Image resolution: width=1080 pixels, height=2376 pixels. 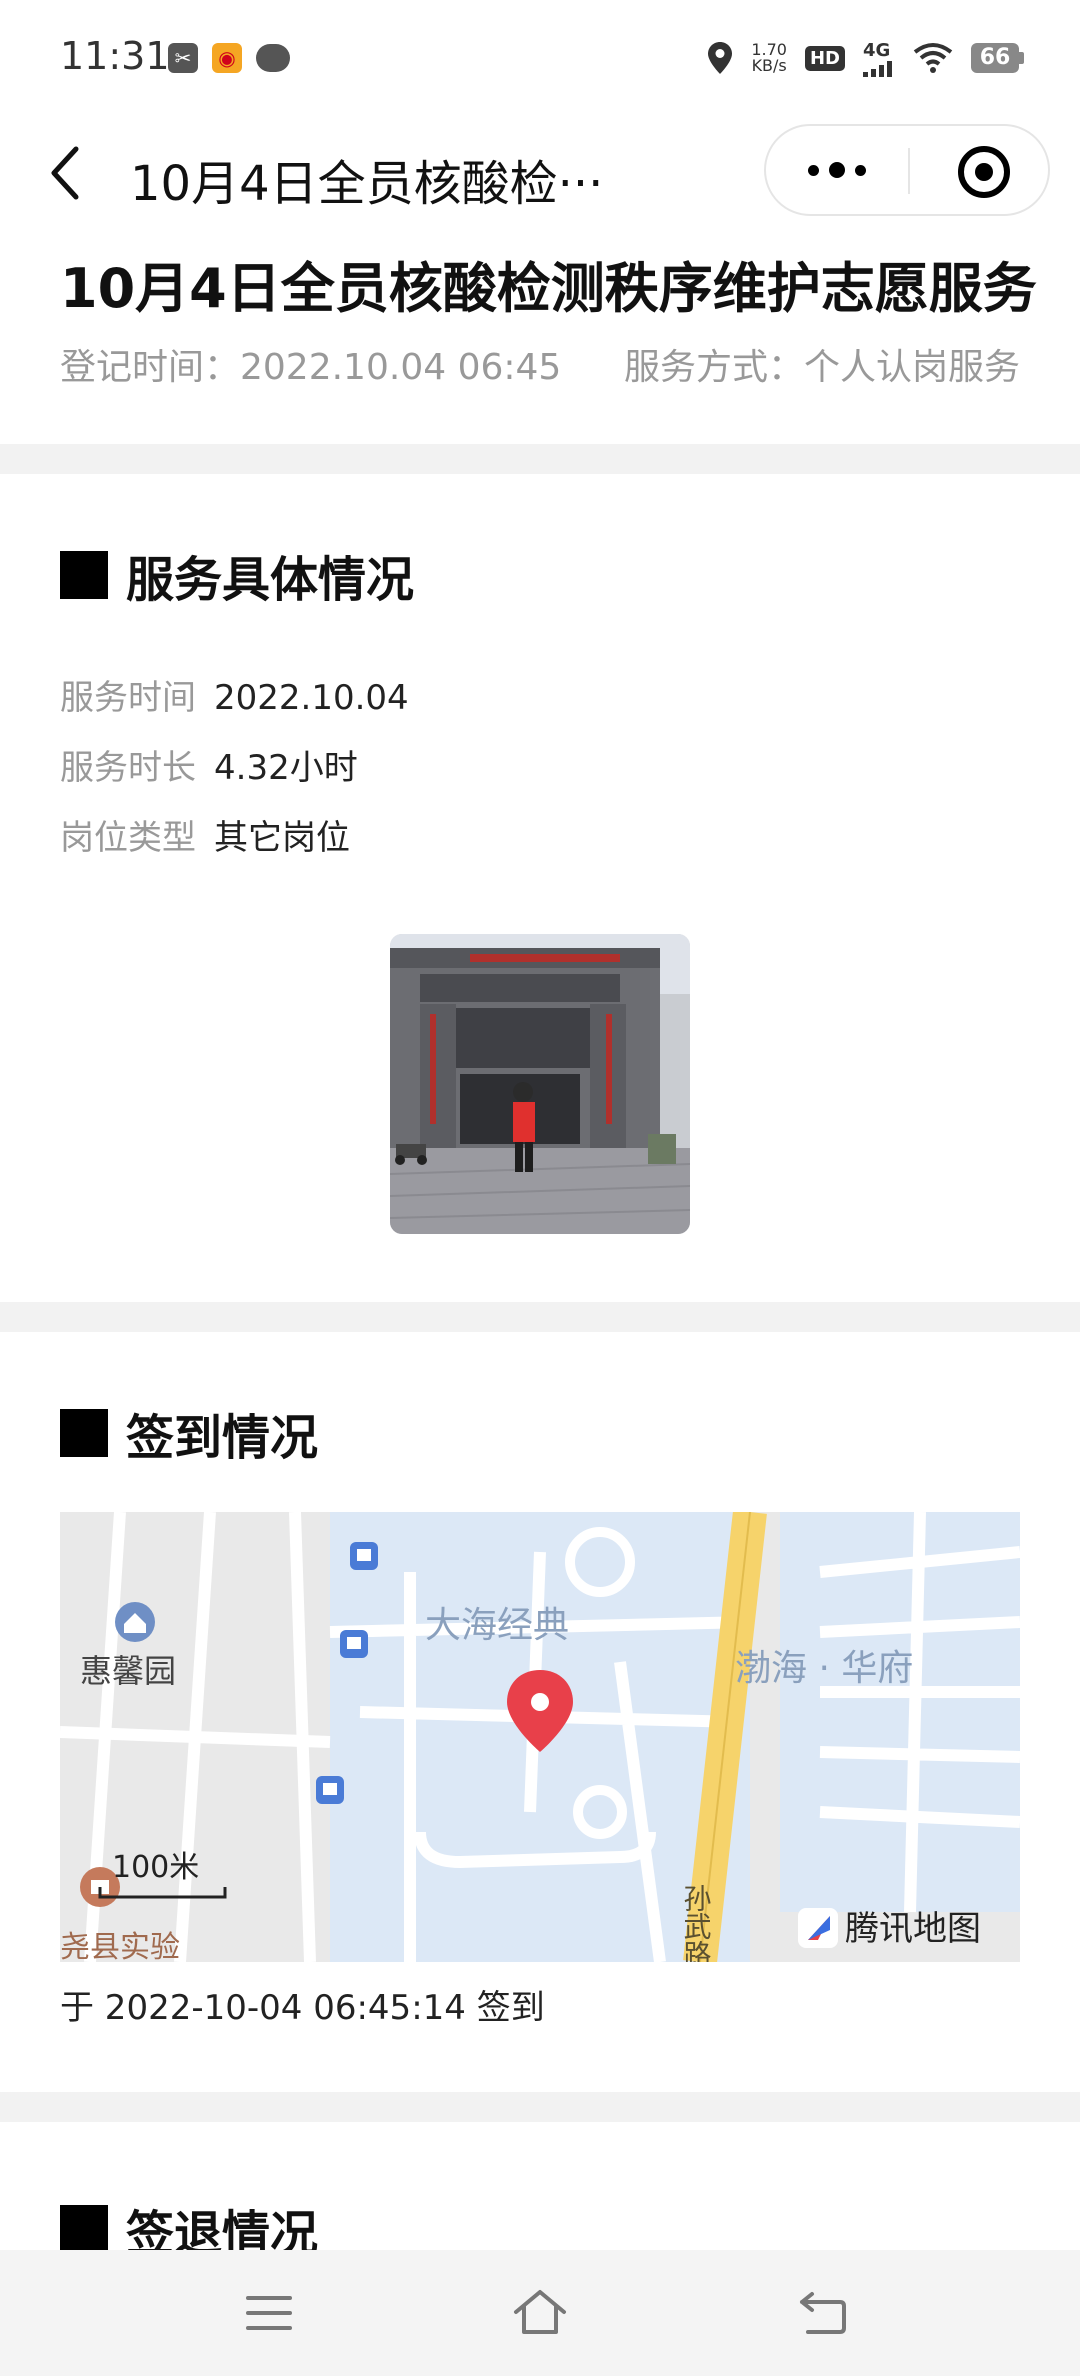 I want to click on target-icon, so click(x=984, y=172).